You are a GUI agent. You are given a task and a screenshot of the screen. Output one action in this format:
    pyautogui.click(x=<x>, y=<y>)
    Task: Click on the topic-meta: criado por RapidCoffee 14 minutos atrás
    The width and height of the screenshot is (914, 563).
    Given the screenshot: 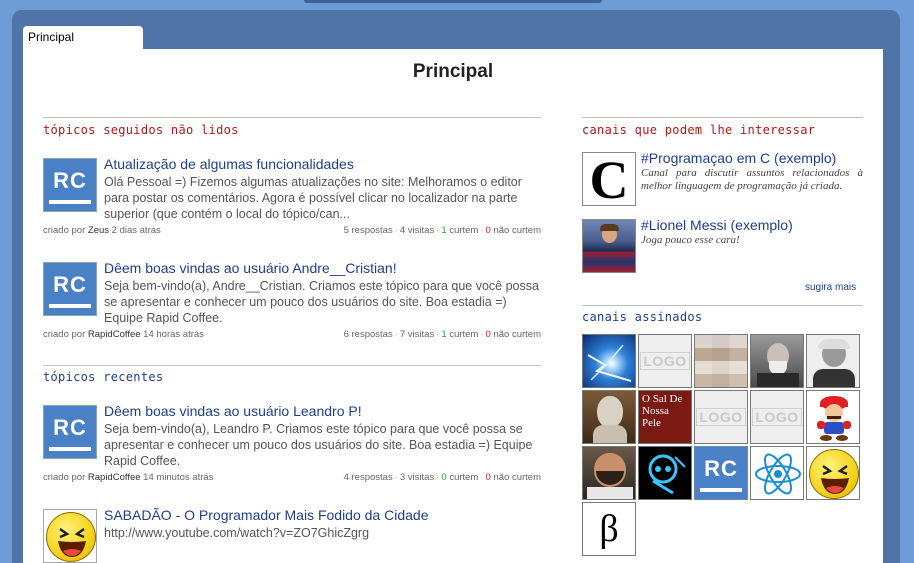 What is the action you would take?
    pyautogui.click(x=128, y=477)
    